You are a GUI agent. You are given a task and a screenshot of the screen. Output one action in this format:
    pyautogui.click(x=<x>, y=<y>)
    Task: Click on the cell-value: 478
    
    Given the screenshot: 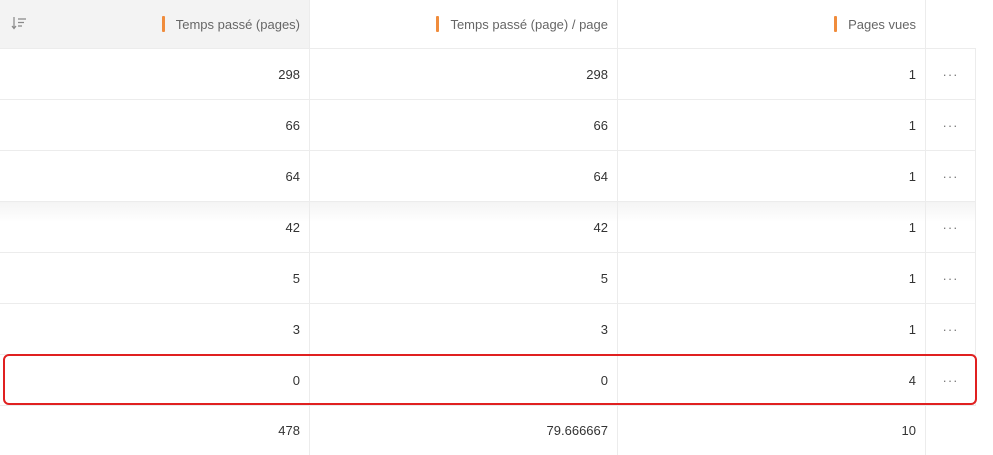 What is the action you would take?
    pyautogui.click(x=289, y=430)
    